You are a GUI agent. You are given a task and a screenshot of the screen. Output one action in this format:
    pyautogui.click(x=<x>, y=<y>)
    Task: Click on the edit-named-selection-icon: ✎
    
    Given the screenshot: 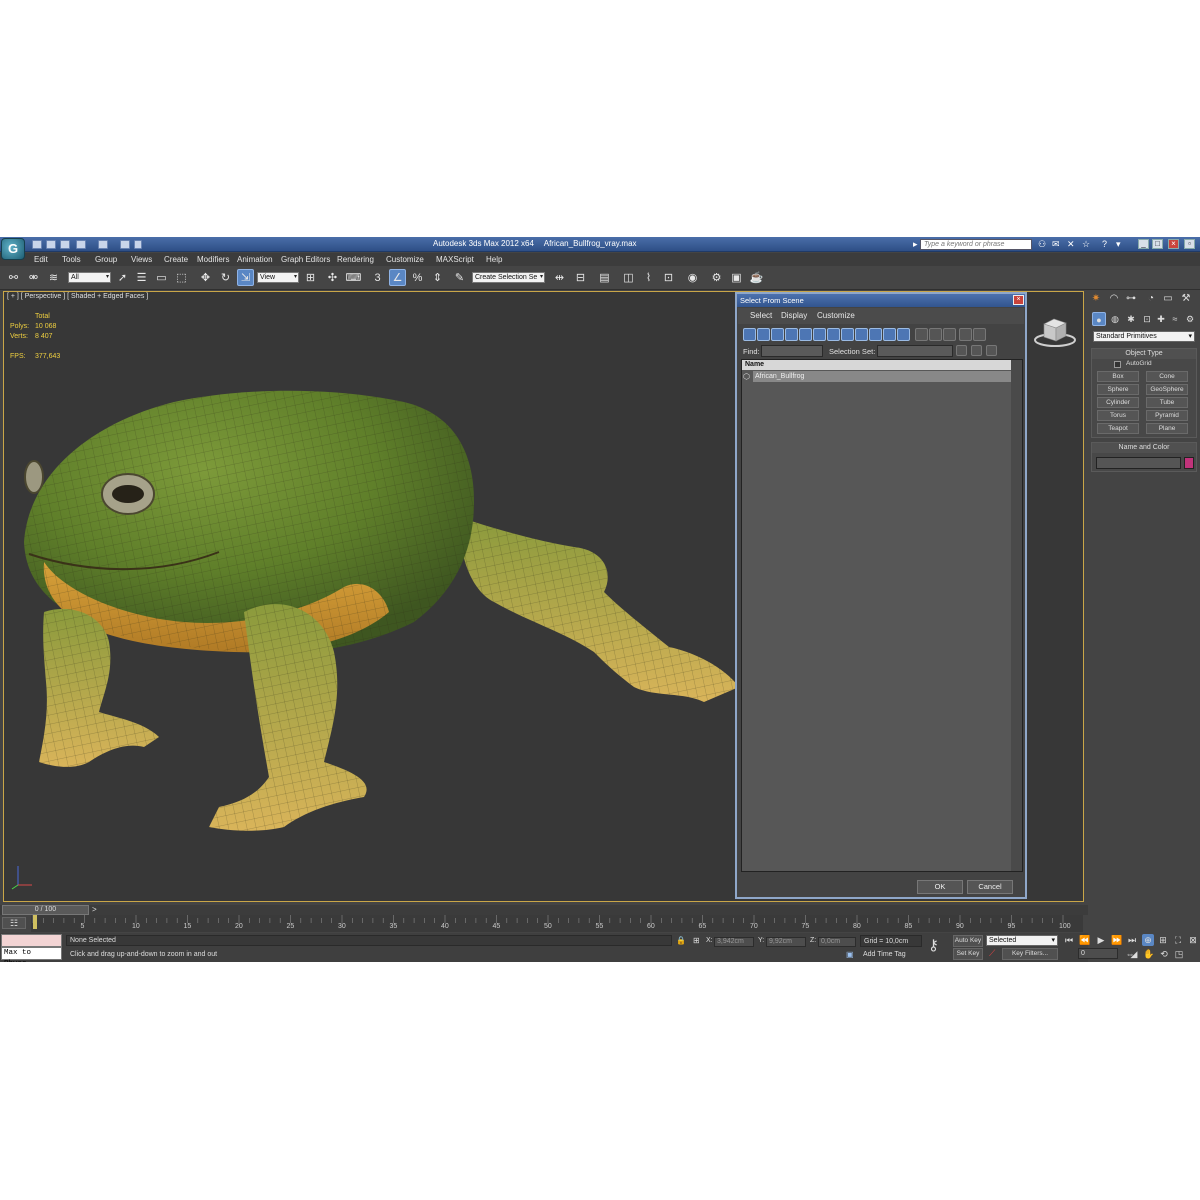 What is the action you would take?
    pyautogui.click(x=459, y=277)
    